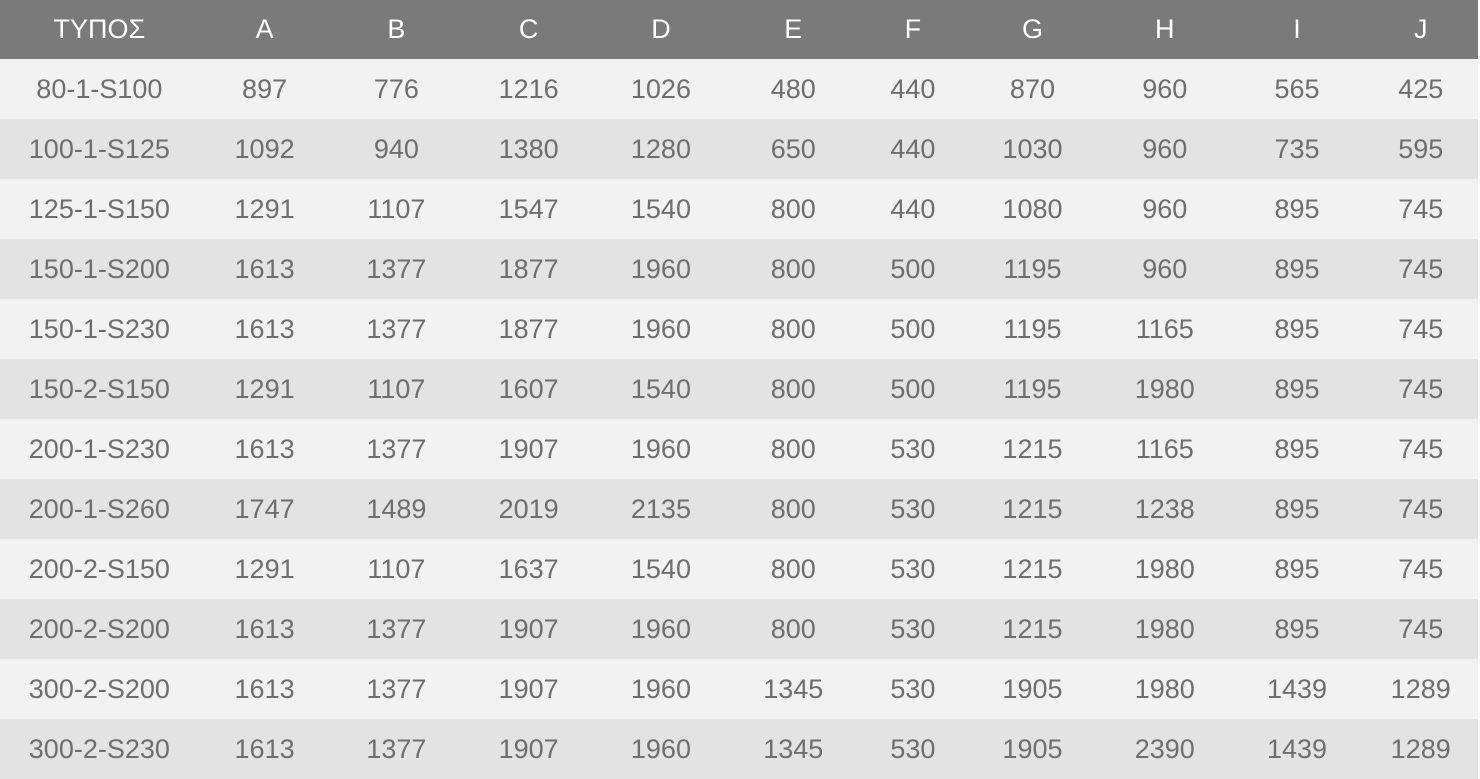 The image size is (1480, 779). I want to click on type-cell: 150-2-S150, so click(99, 388).